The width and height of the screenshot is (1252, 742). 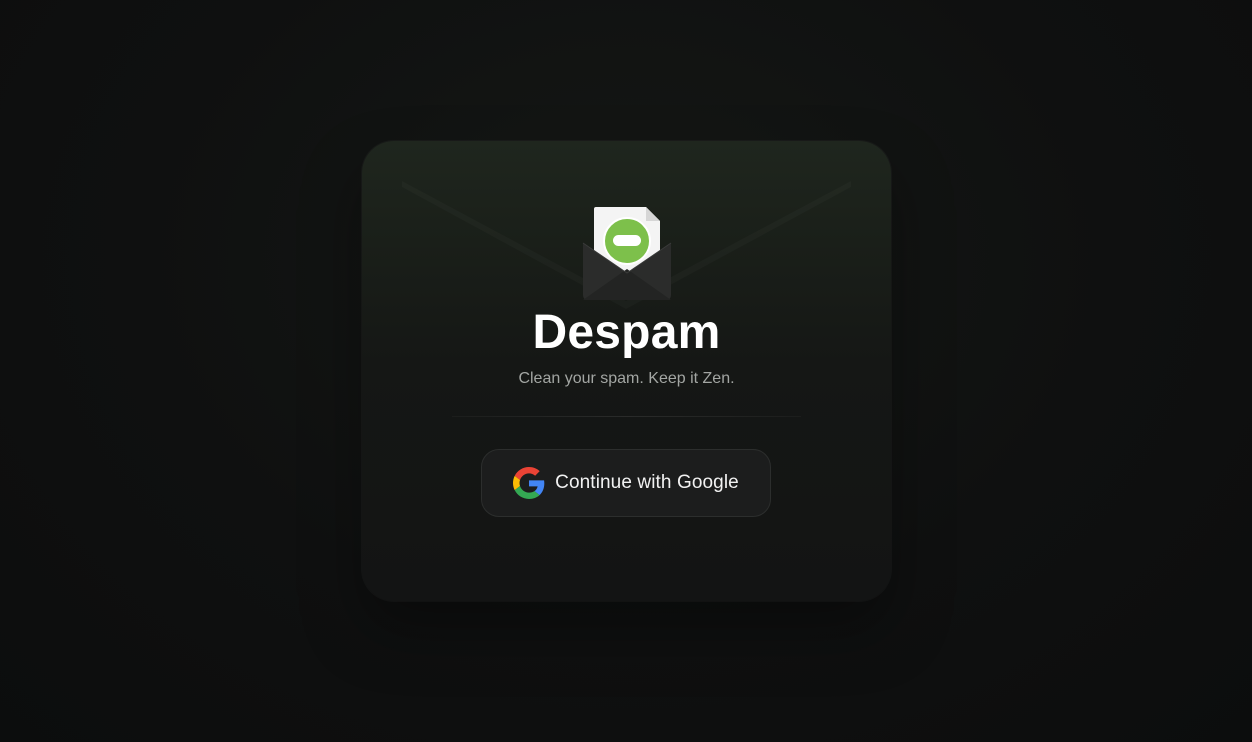 I want to click on google-g-icon, so click(x=529, y=483).